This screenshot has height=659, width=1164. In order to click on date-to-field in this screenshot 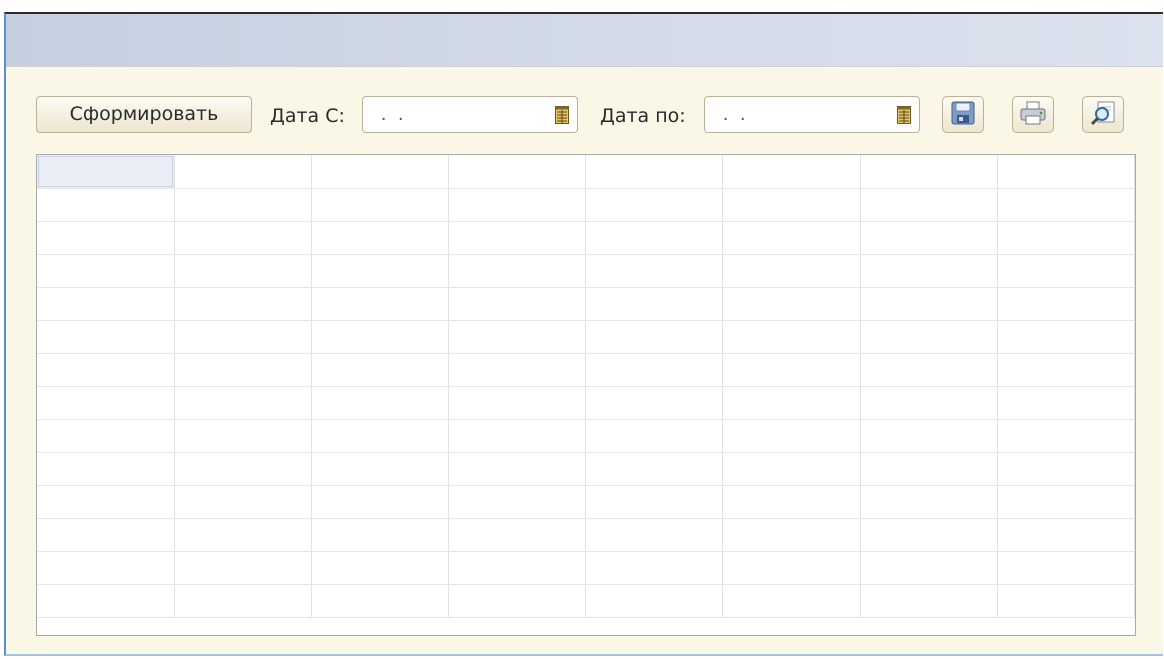, I will do `click(812, 114)`.